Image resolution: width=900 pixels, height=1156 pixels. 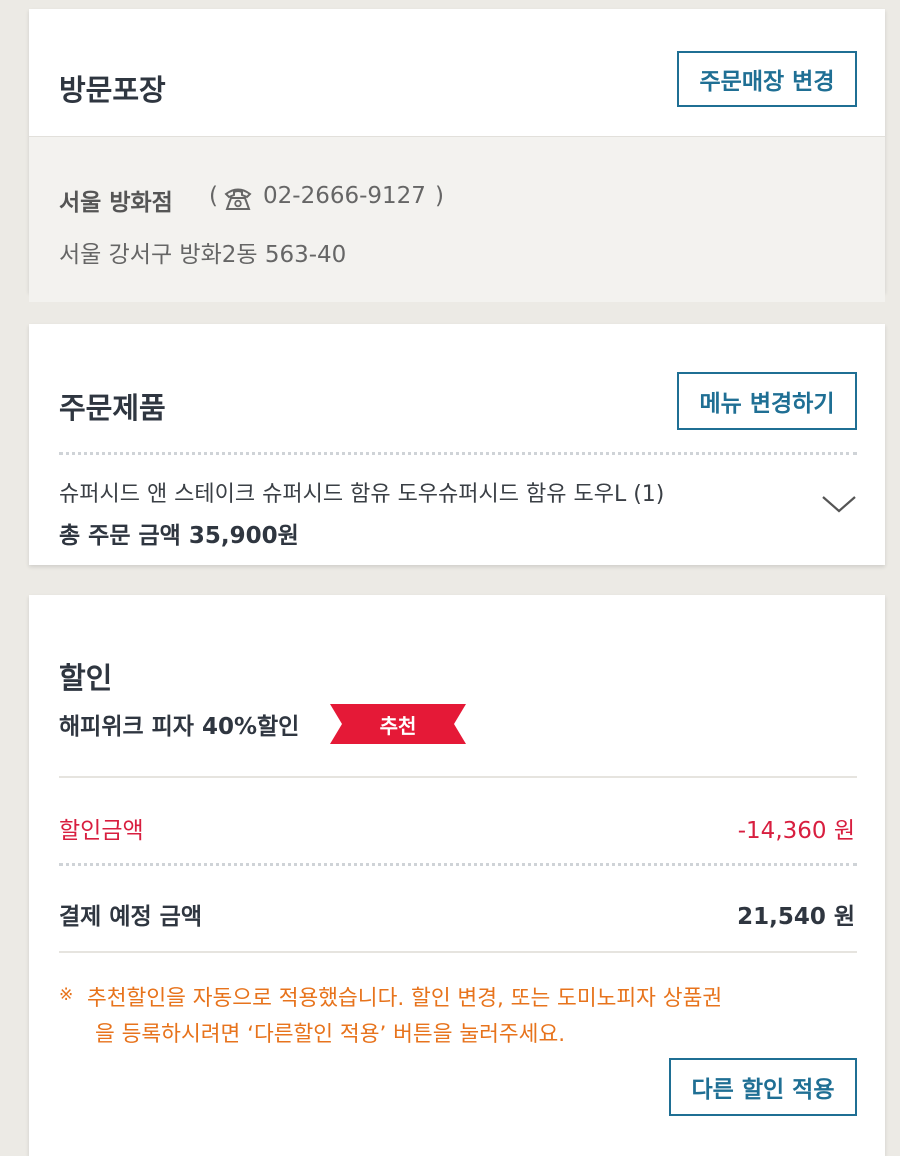 What do you see at coordinates (362, 494) in the screenshot?
I see `order-product-name: 슈퍼시드 앤 스테이크 슈퍼시드 함유 도우슈퍼시드 함유 도우L (1)` at bounding box center [362, 494].